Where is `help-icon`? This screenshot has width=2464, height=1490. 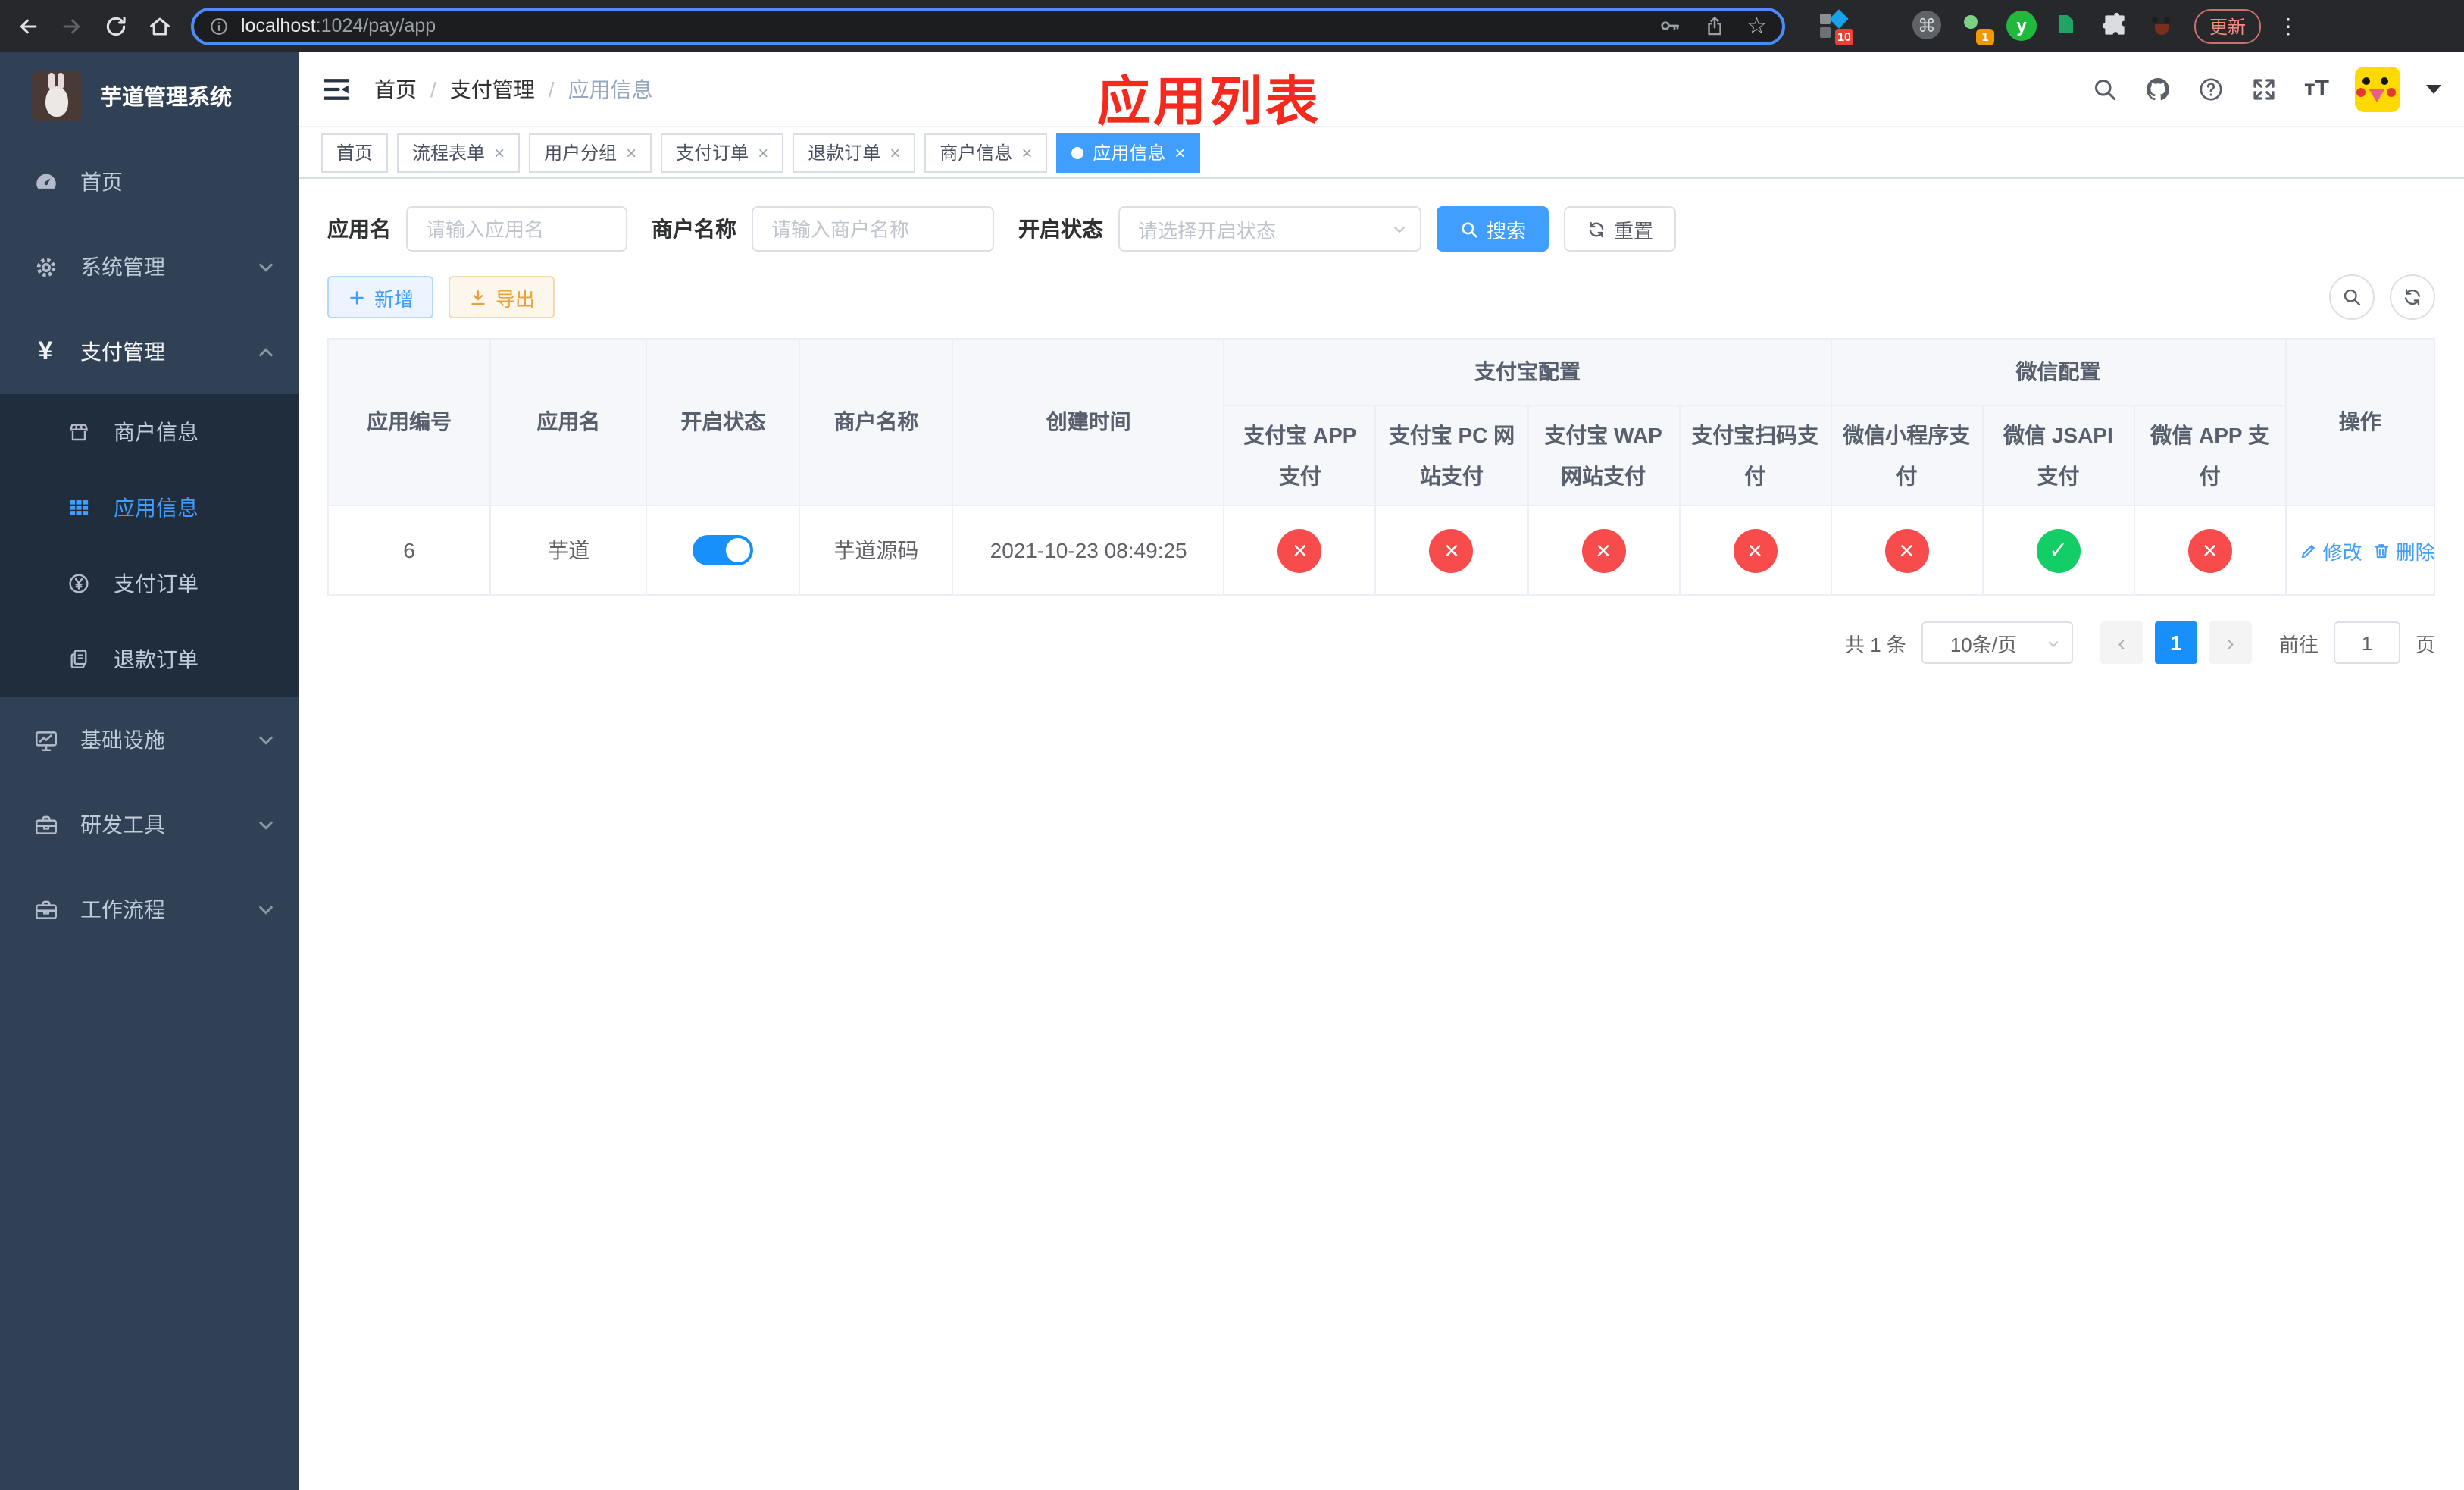
help-icon is located at coordinates (2211, 88).